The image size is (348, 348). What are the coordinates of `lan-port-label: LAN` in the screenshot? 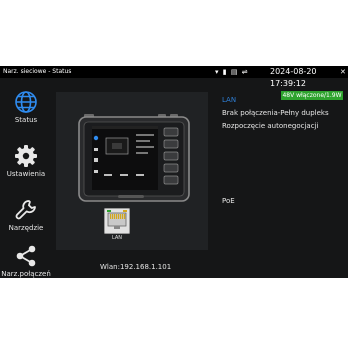 It's located at (117, 238).